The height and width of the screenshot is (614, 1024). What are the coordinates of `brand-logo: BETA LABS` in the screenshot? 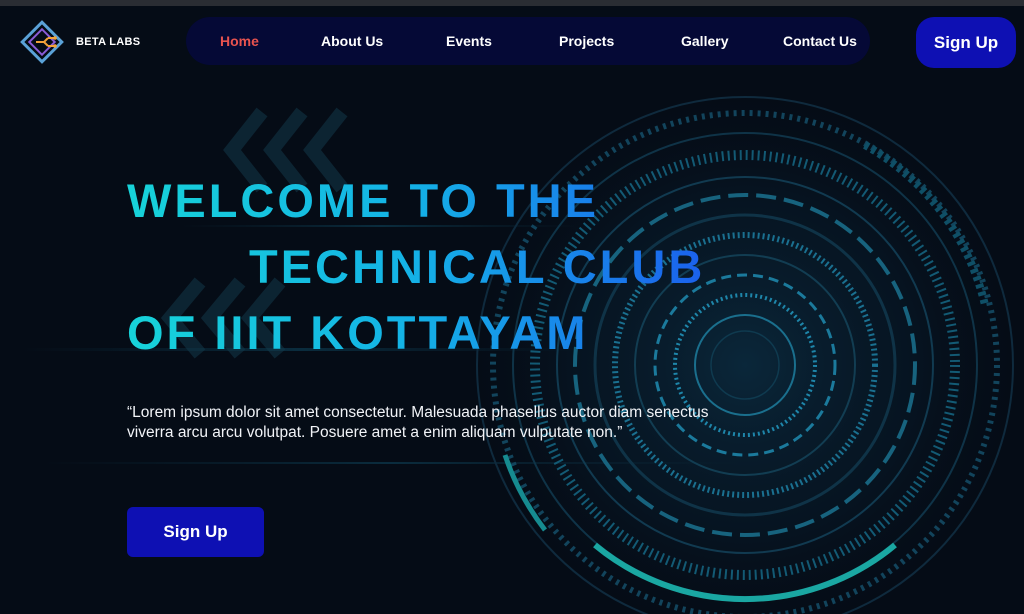 It's located at (79, 42).